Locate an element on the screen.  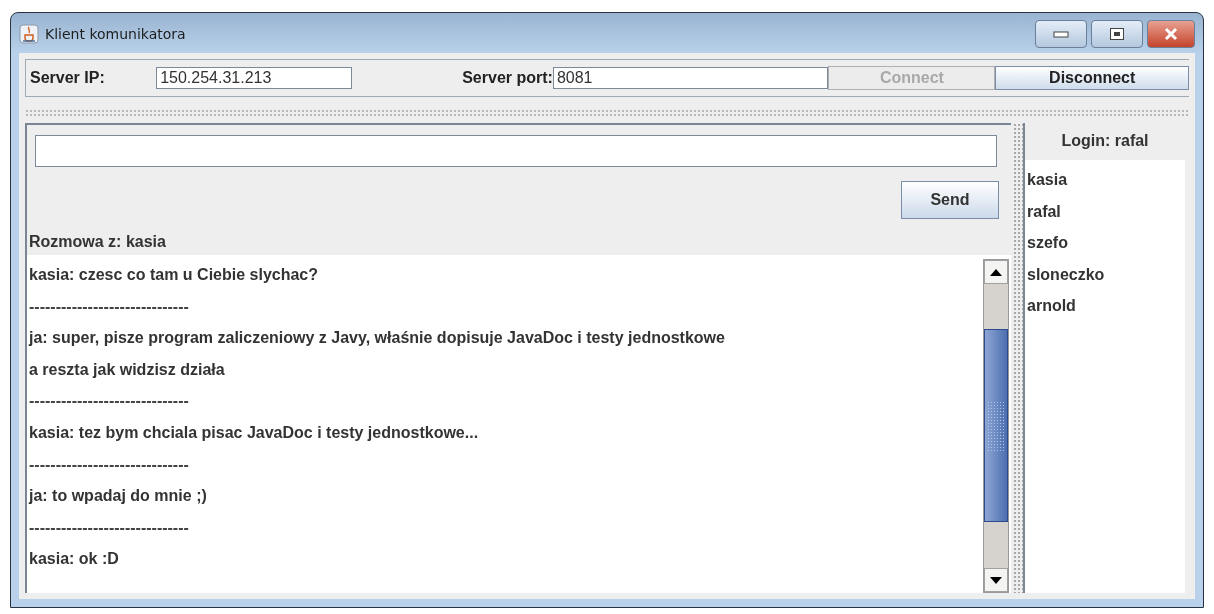
maximize-icon is located at coordinates (1117, 34).